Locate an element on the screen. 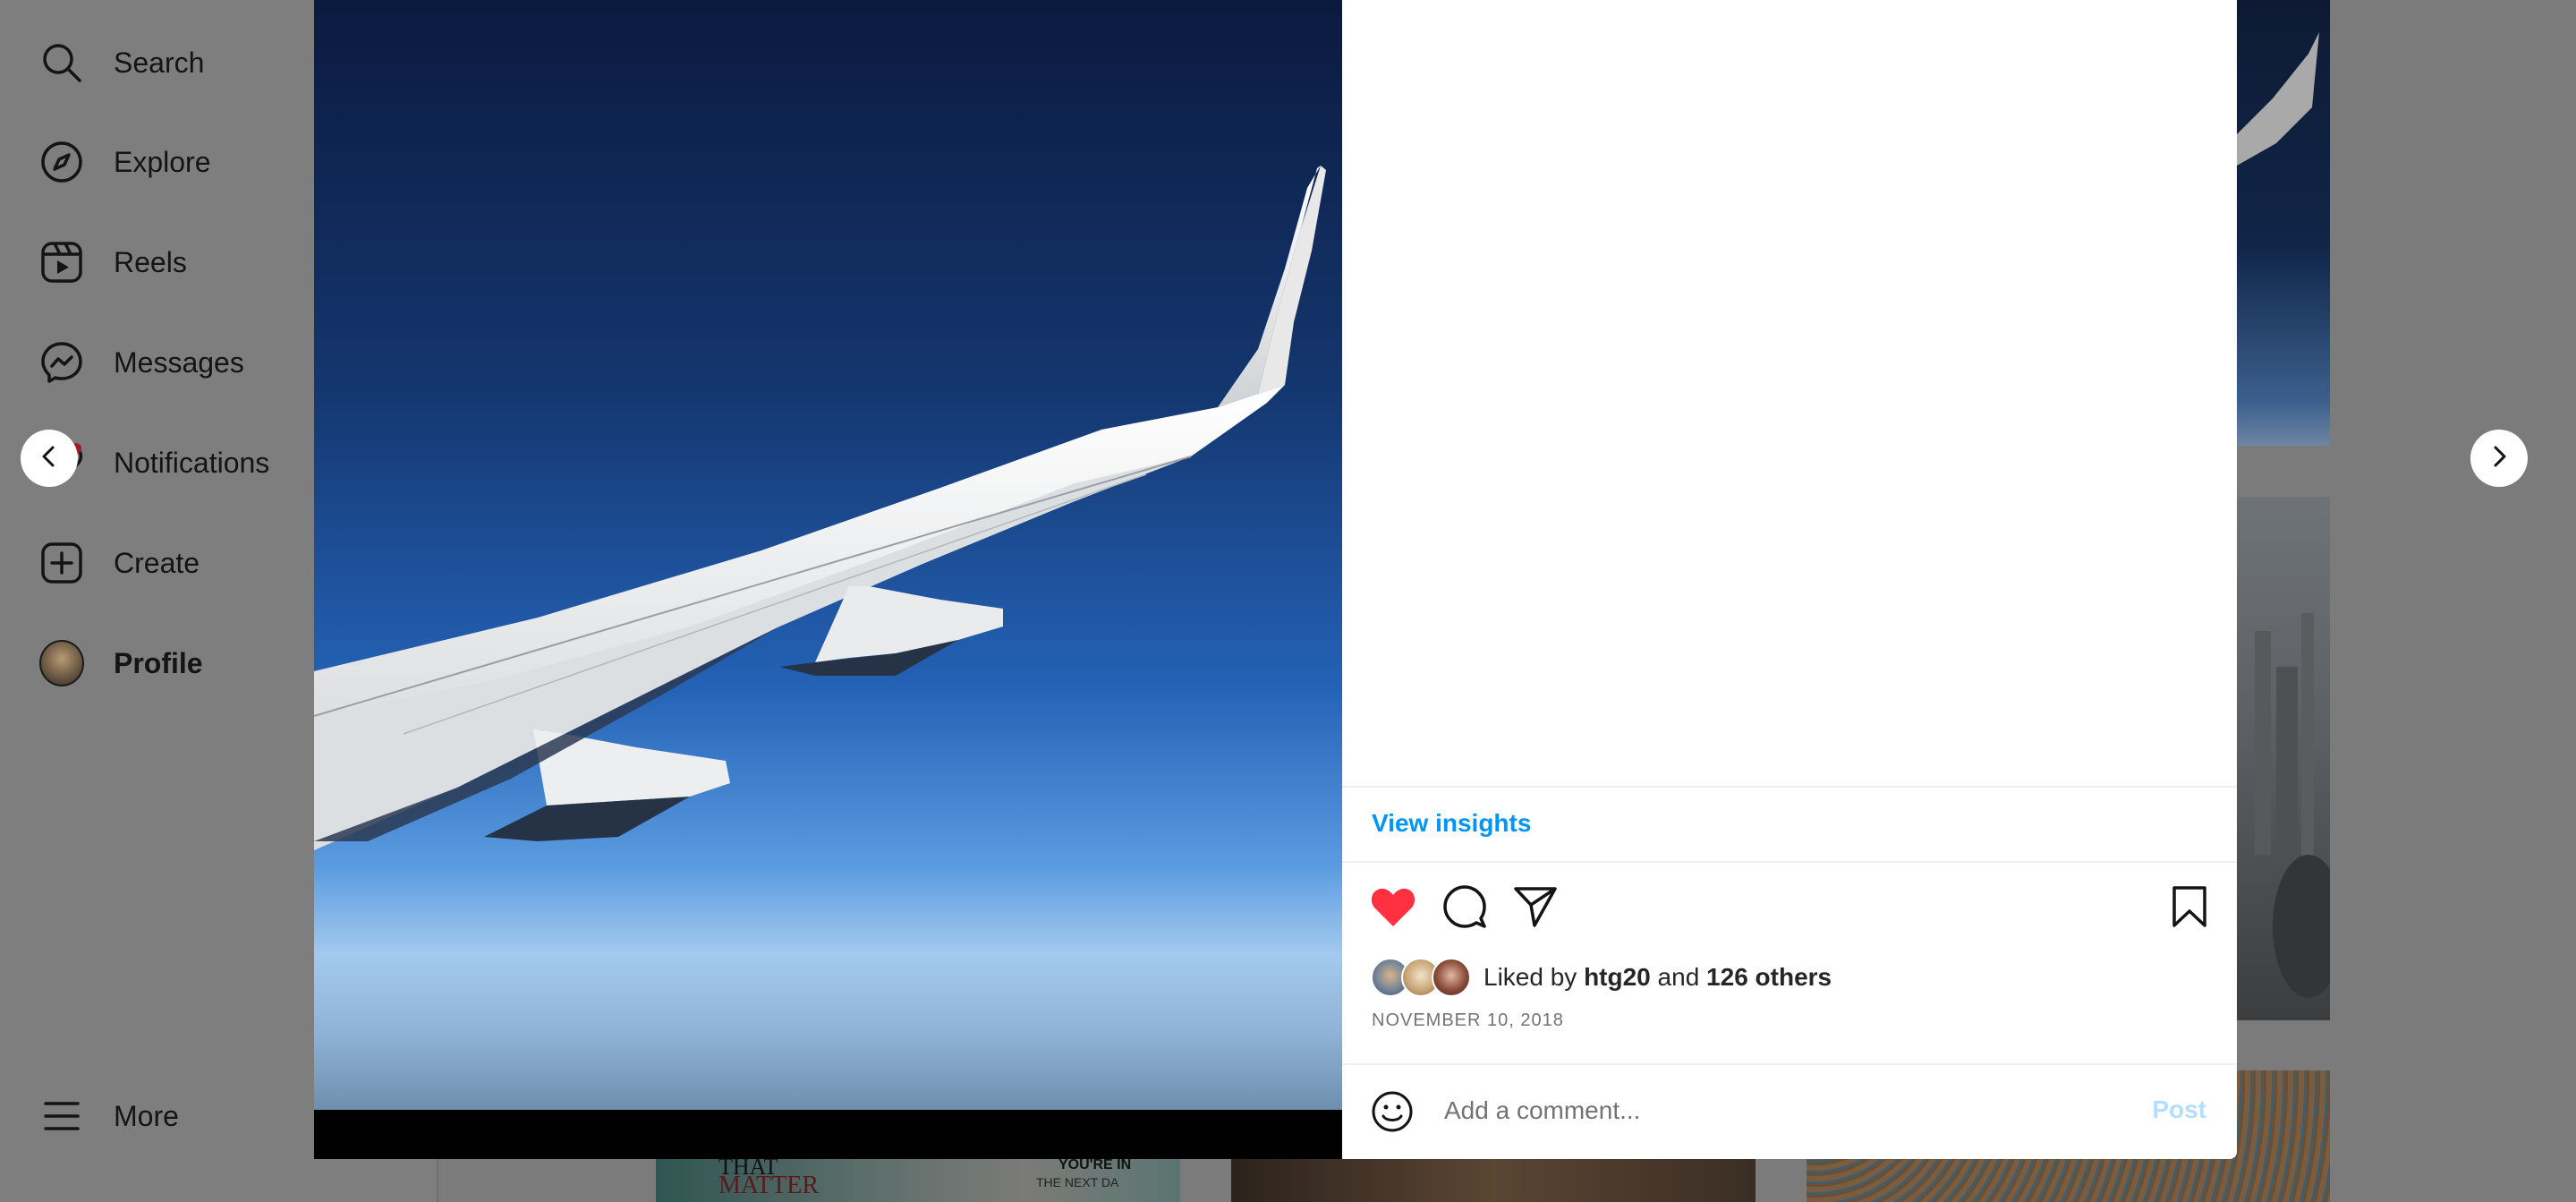  hamburger-menu-icon is located at coordinates (61, 1116).